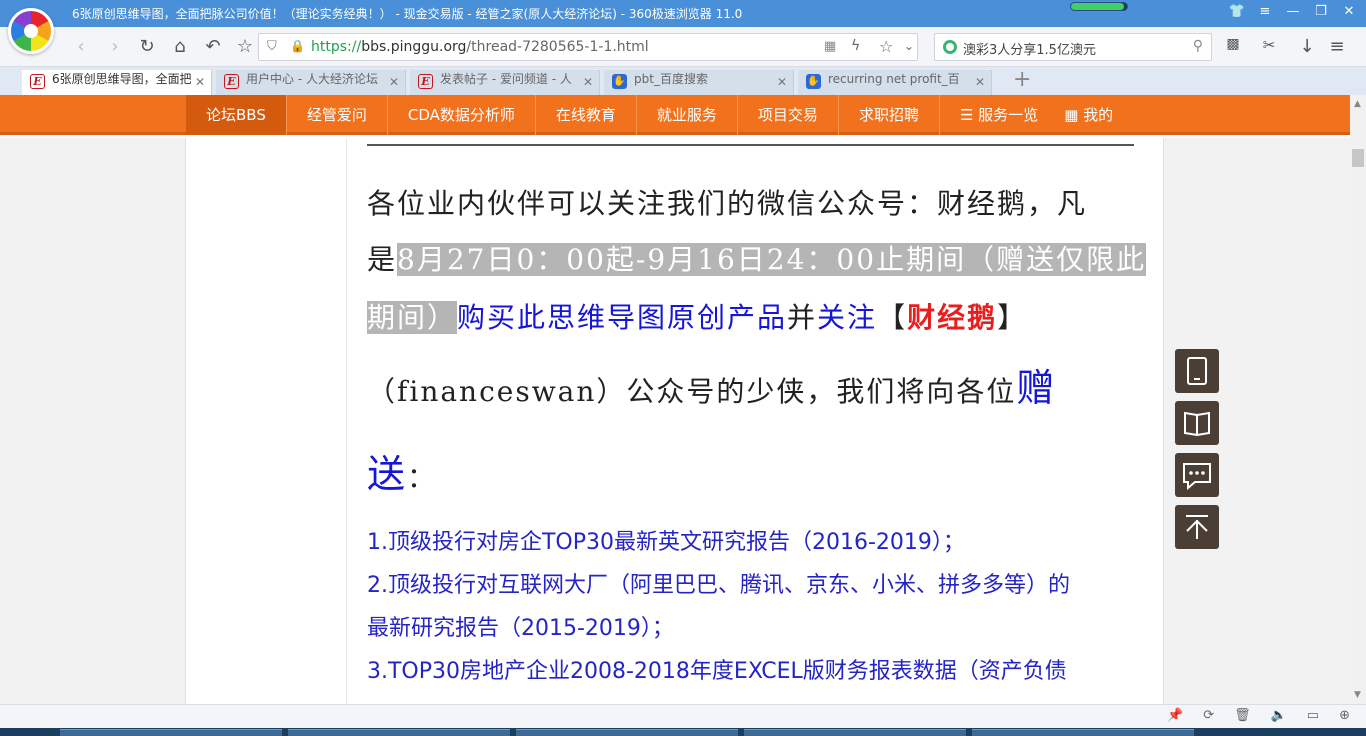 This screenshot has height=736, width=1366. What do you see at coordinates (460, 115) in the screenshot?
I see `nav-cda: CDA数据分析师` at bounding box center [460, 115].